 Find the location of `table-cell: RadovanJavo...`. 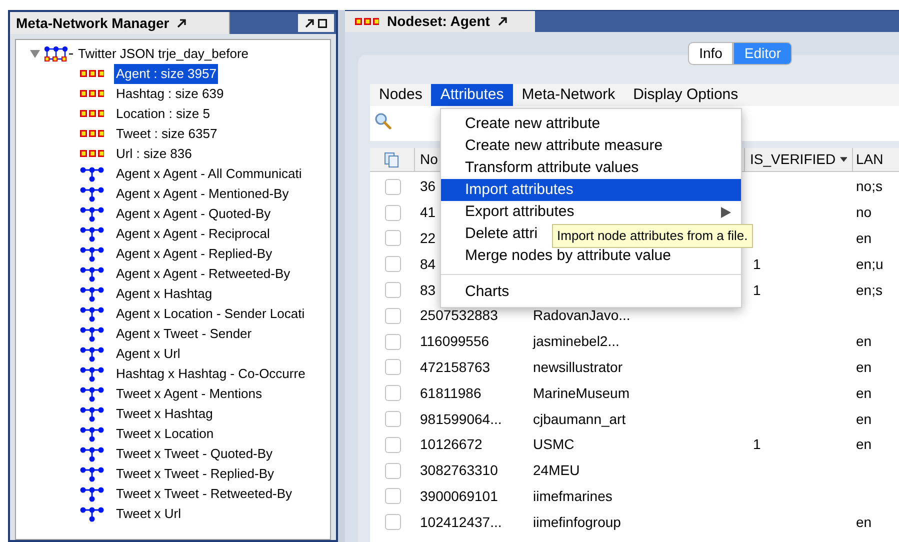

table-cell: RadovanJavo... is located at coordinates (581, 315).